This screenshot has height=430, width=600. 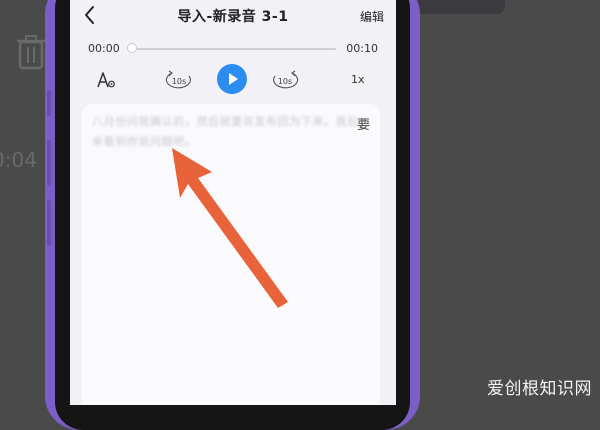 I want to click on play-button, so click(x=232, y=79).